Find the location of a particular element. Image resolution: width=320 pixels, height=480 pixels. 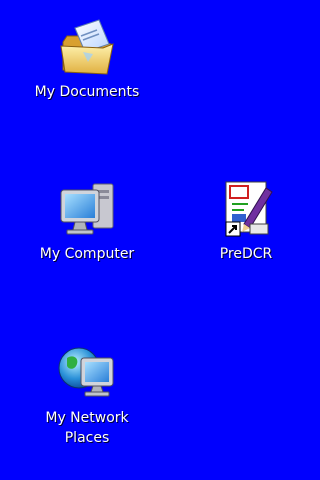

desktop-icon-my-computer: My Computer is located at coordinates (87, 220).